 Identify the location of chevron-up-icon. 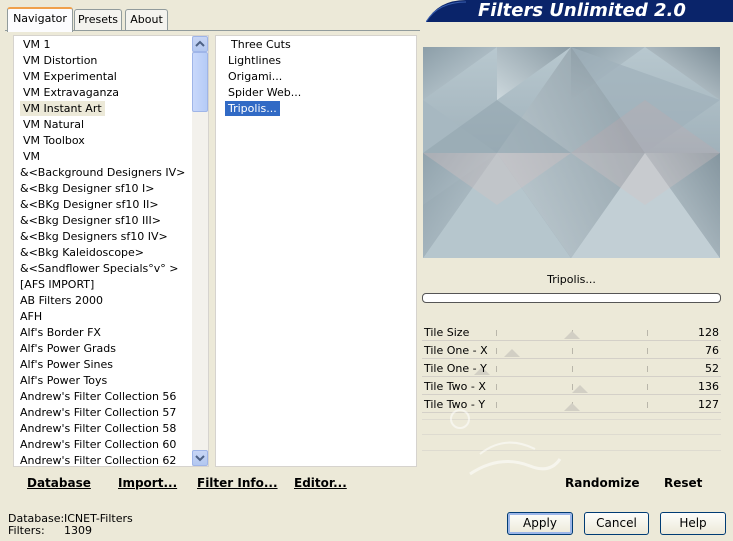
(200, 43).